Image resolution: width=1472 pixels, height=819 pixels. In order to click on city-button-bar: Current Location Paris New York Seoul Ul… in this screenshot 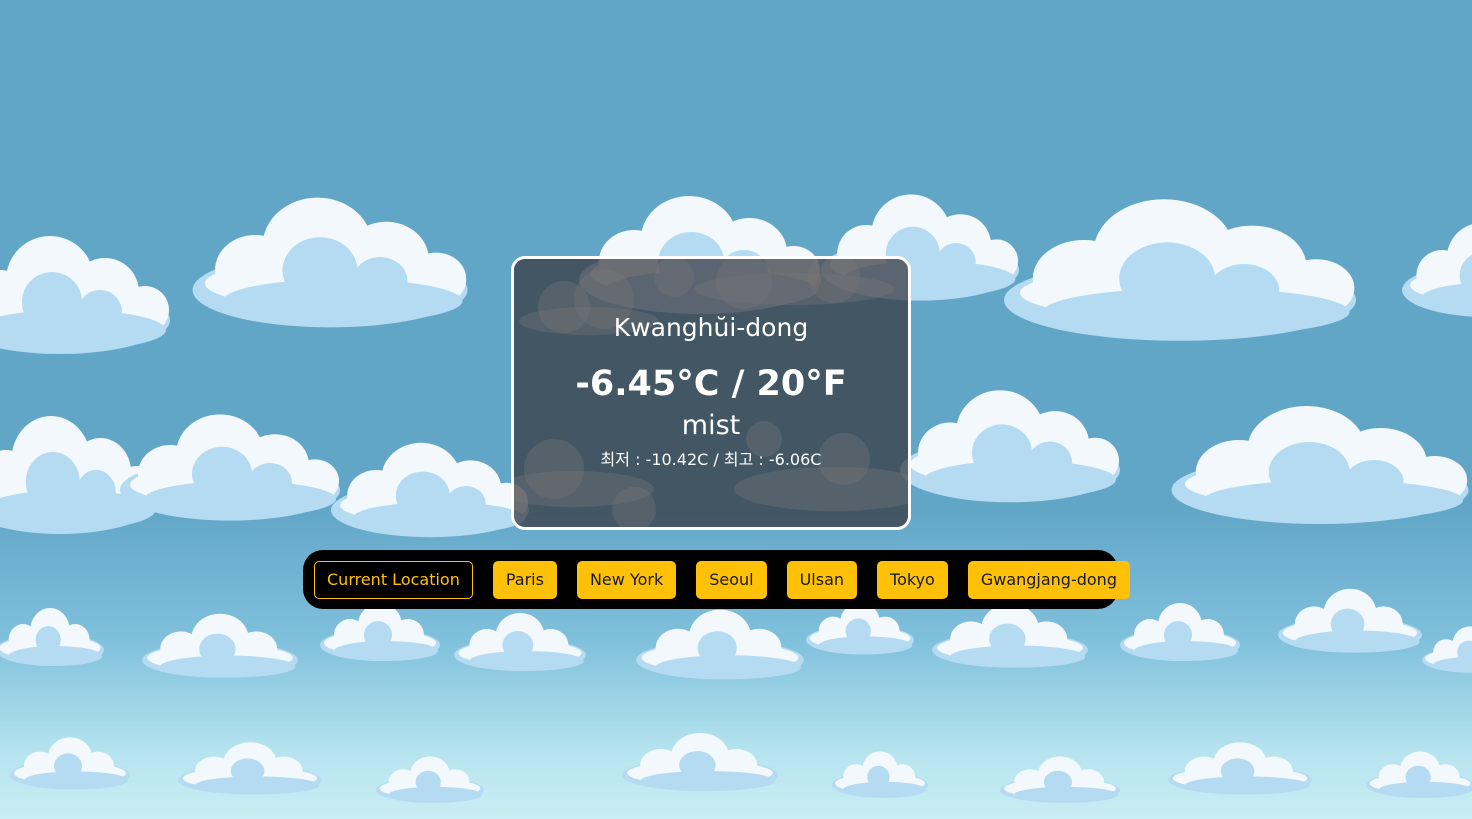, I will do `click(716, 579)`.